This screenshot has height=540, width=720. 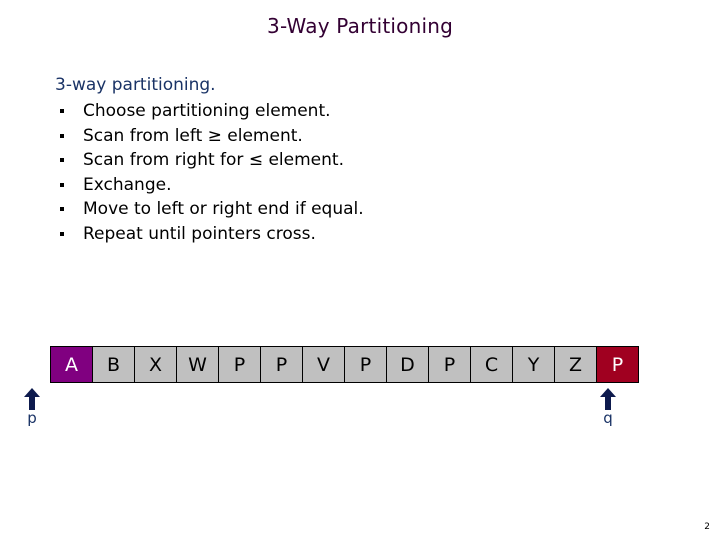 I want to click on array-cell: Z, so click(x=576, y=364).